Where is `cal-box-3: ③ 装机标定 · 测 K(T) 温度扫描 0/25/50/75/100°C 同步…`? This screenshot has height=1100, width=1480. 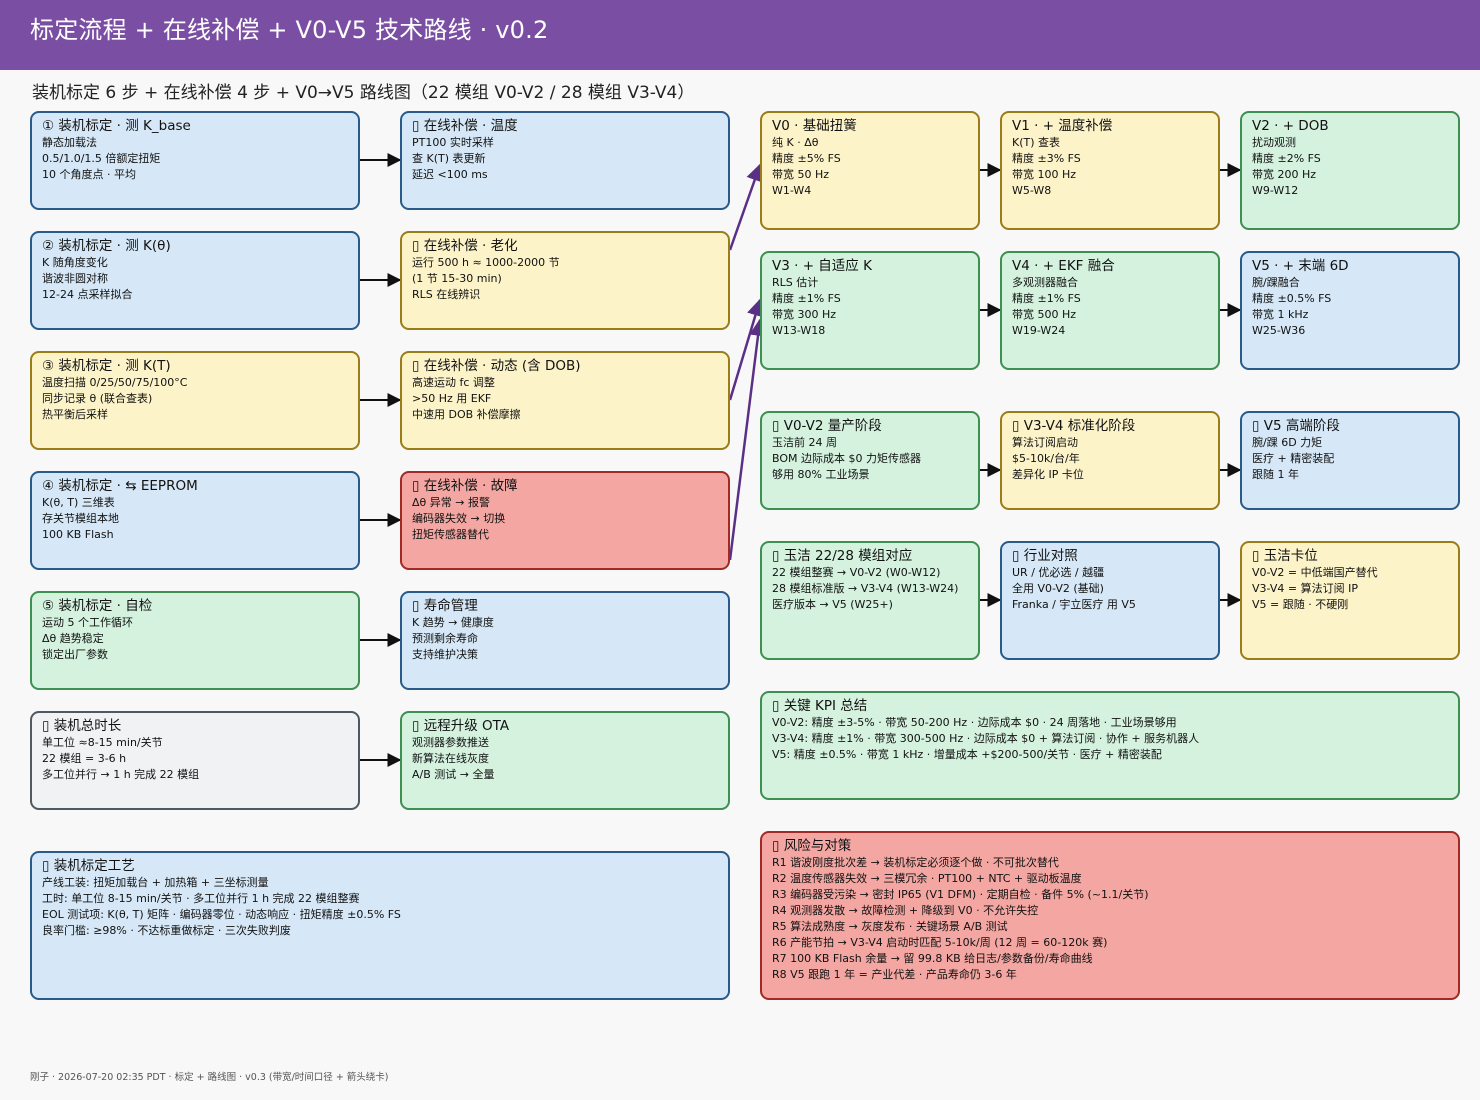 cal-box-3: ③ 装机标定 · 测 K(T) 温度扫描 0/25/50/75/100°C 同步… is located at coordinates (195, 400).